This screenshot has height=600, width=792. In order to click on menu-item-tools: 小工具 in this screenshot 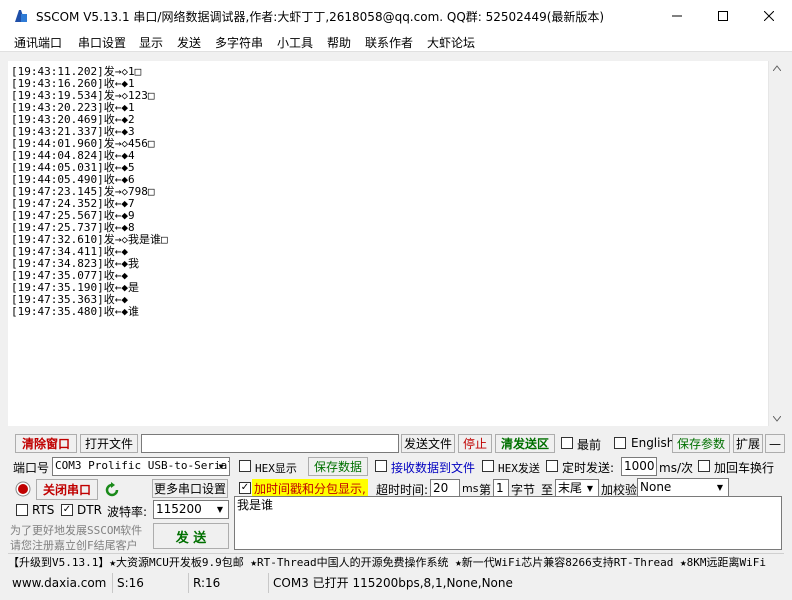, I will do `click(295, 42)`.